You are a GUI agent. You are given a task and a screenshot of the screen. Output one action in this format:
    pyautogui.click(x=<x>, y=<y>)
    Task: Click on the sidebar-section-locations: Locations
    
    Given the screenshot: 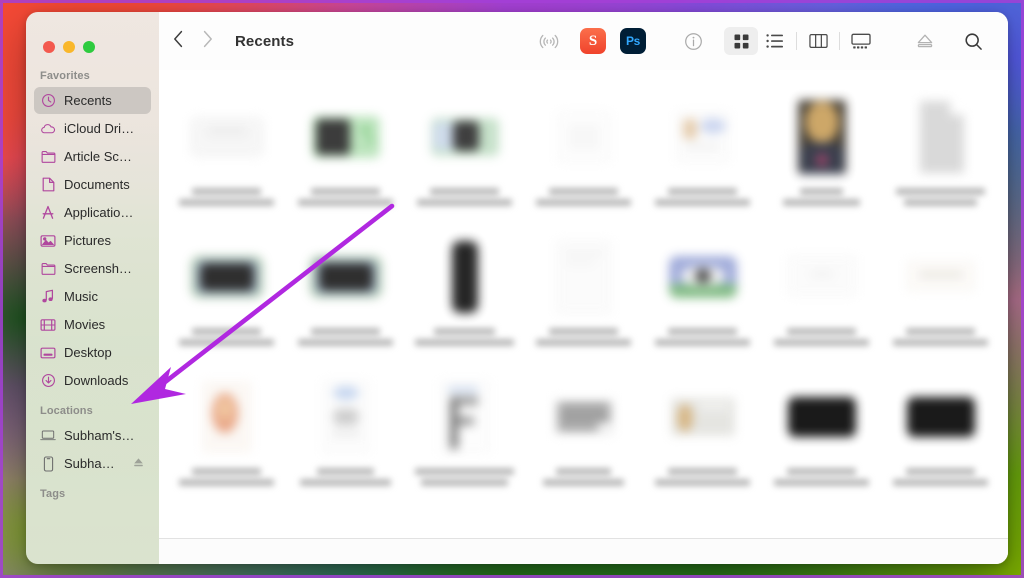 What is the action you would take?
    pyautogui.click(x=66, y=411)
    